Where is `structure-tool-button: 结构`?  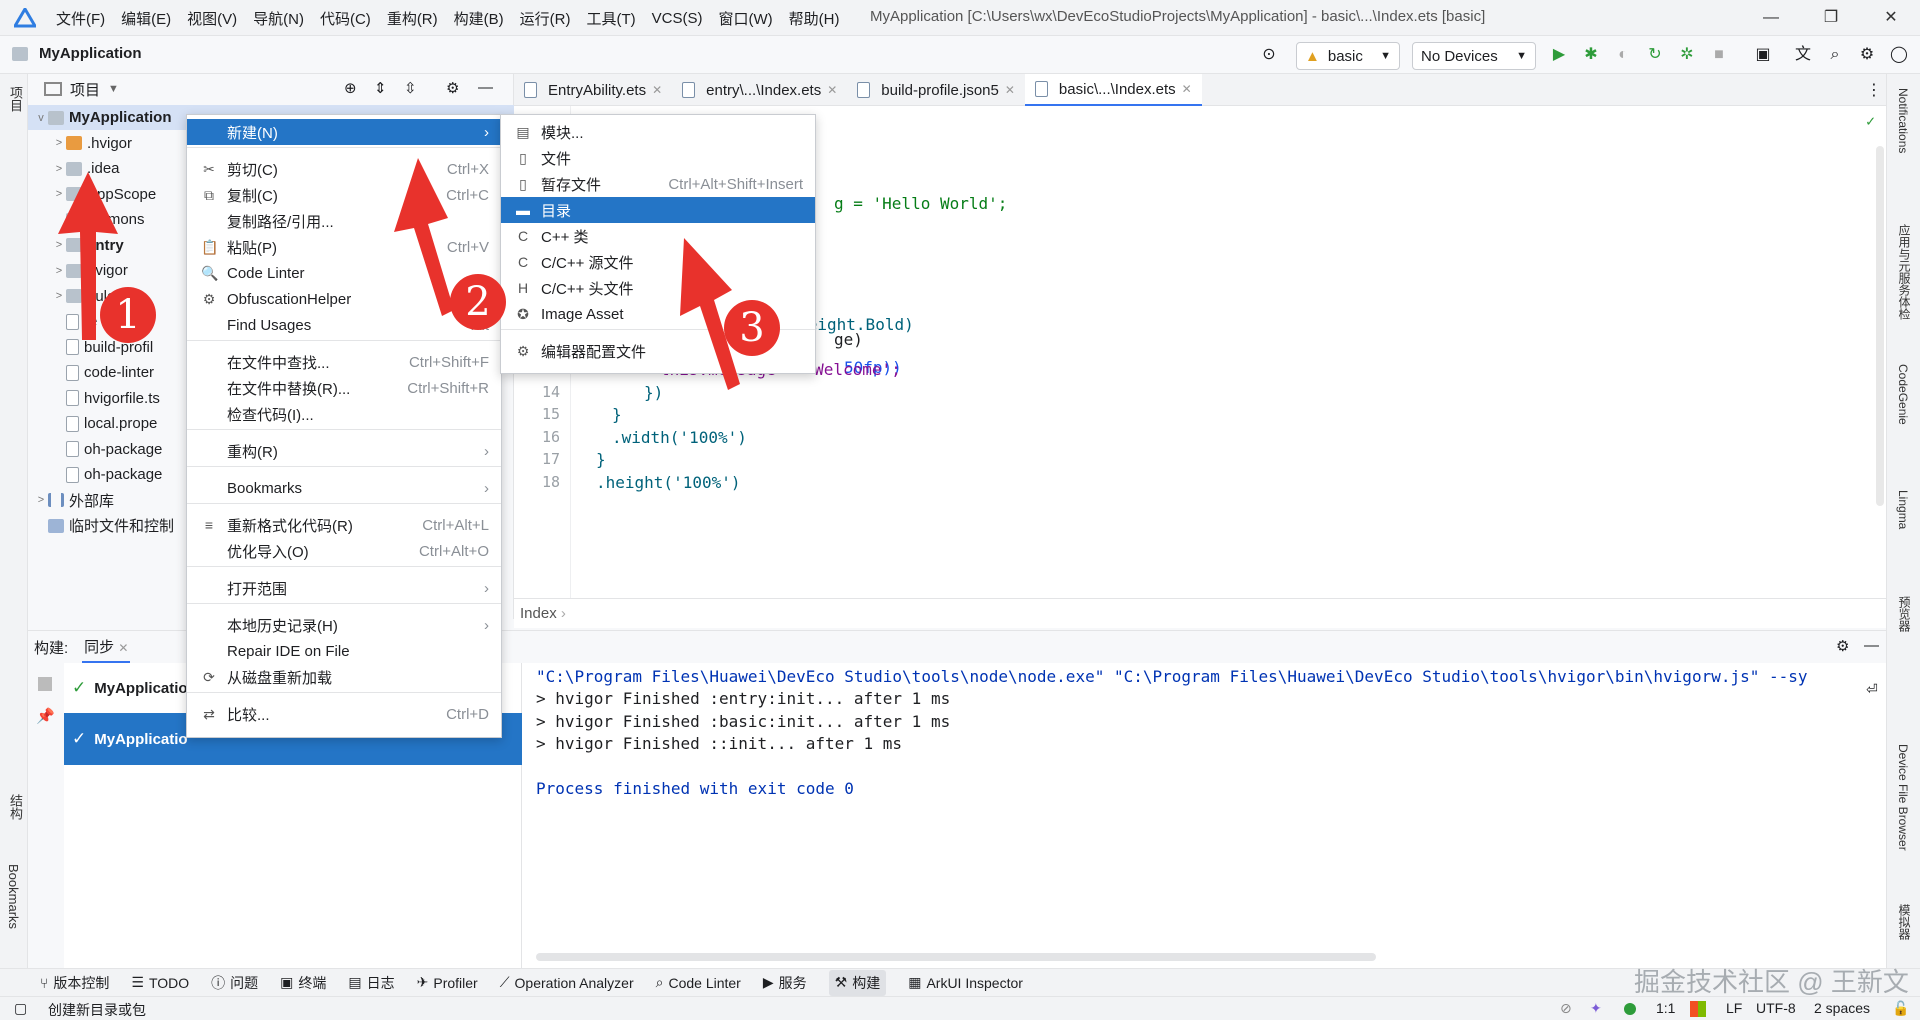 structure-tool-button: 结构 is located at coordinates (15, 807).